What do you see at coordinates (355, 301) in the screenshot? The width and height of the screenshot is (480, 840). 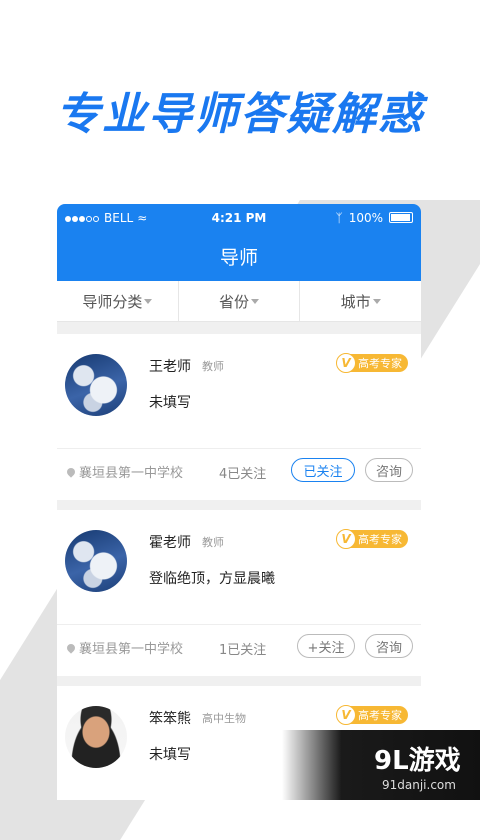 I see `filter-label: 城市` at bounding box center [355, 301].